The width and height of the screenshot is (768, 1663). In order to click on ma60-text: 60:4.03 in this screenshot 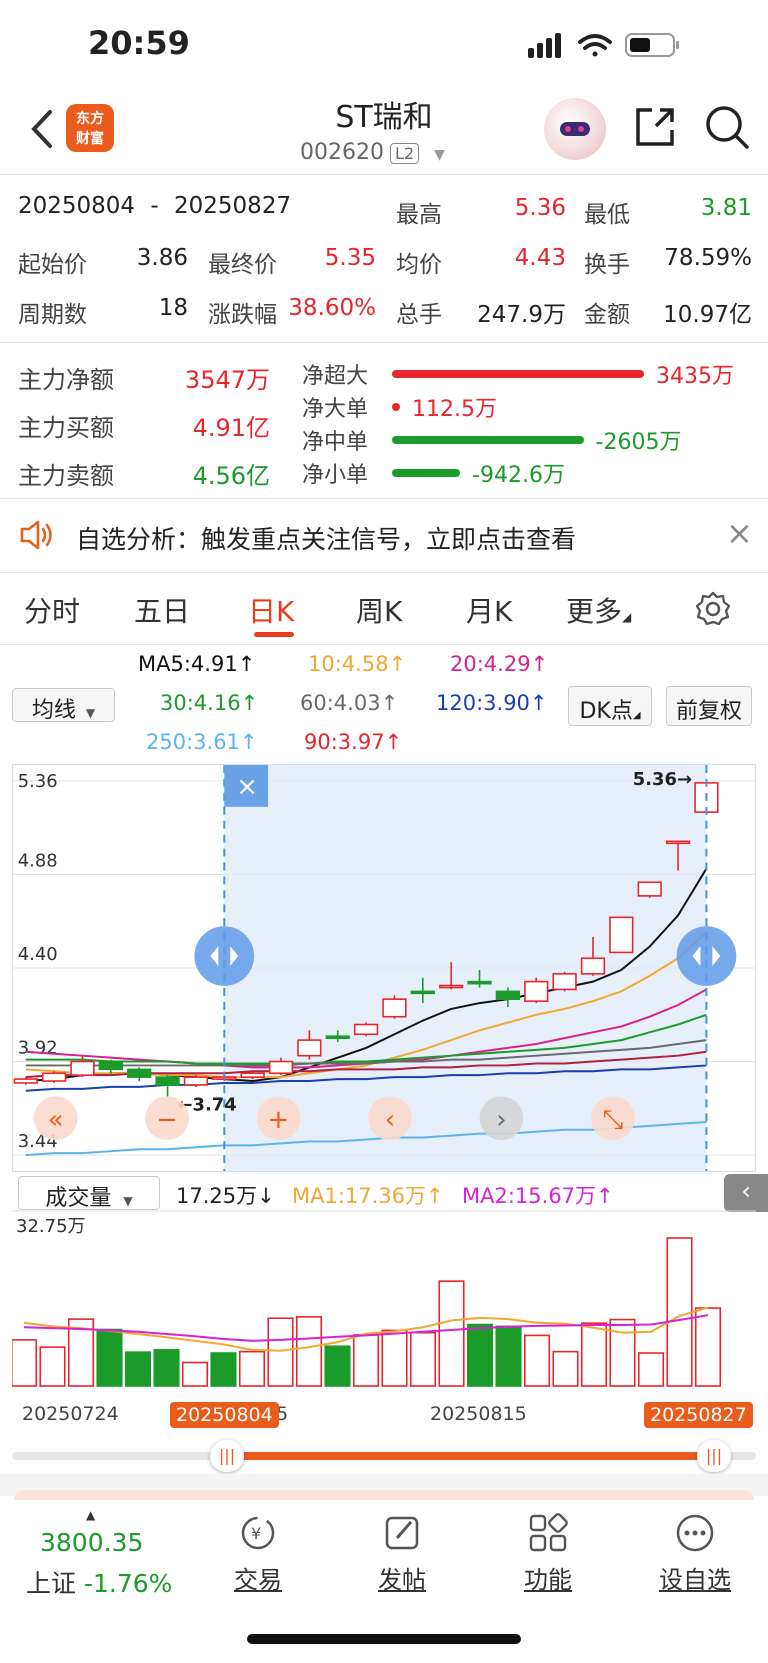, I will do `click(340, 703)`.